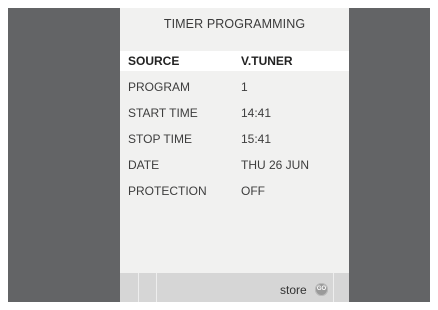 Image resolution: width=438 pixels, height=310 pixels. What do you see at coordinates (253, 191) in the screenshot?
I see `protection-value: OFF` at bounding box center [253, 191].